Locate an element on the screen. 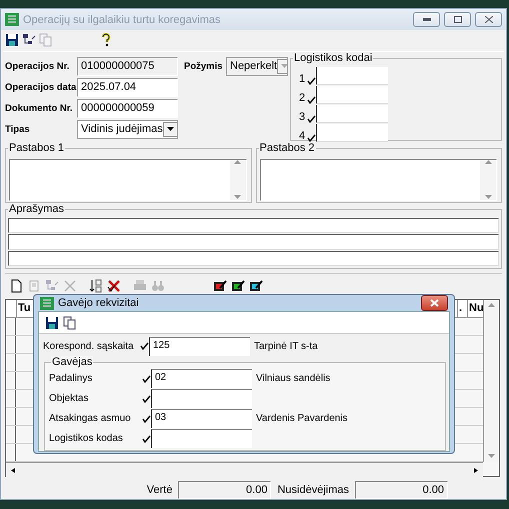 Image resolution: width=509 pixels, height=509 pixels. field-label: Operacijos Nr. is located at coordinates (37, 66).